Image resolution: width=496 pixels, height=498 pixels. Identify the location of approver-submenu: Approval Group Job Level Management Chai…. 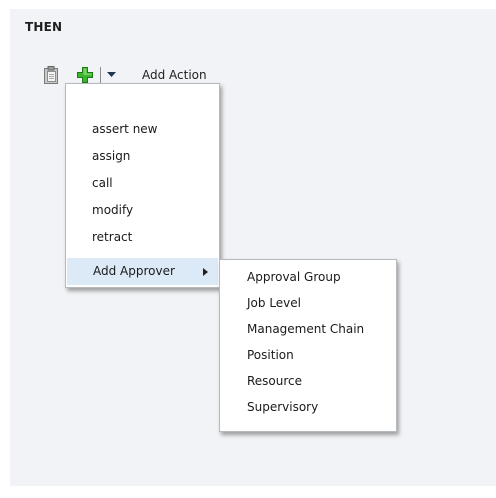
(308, 345).